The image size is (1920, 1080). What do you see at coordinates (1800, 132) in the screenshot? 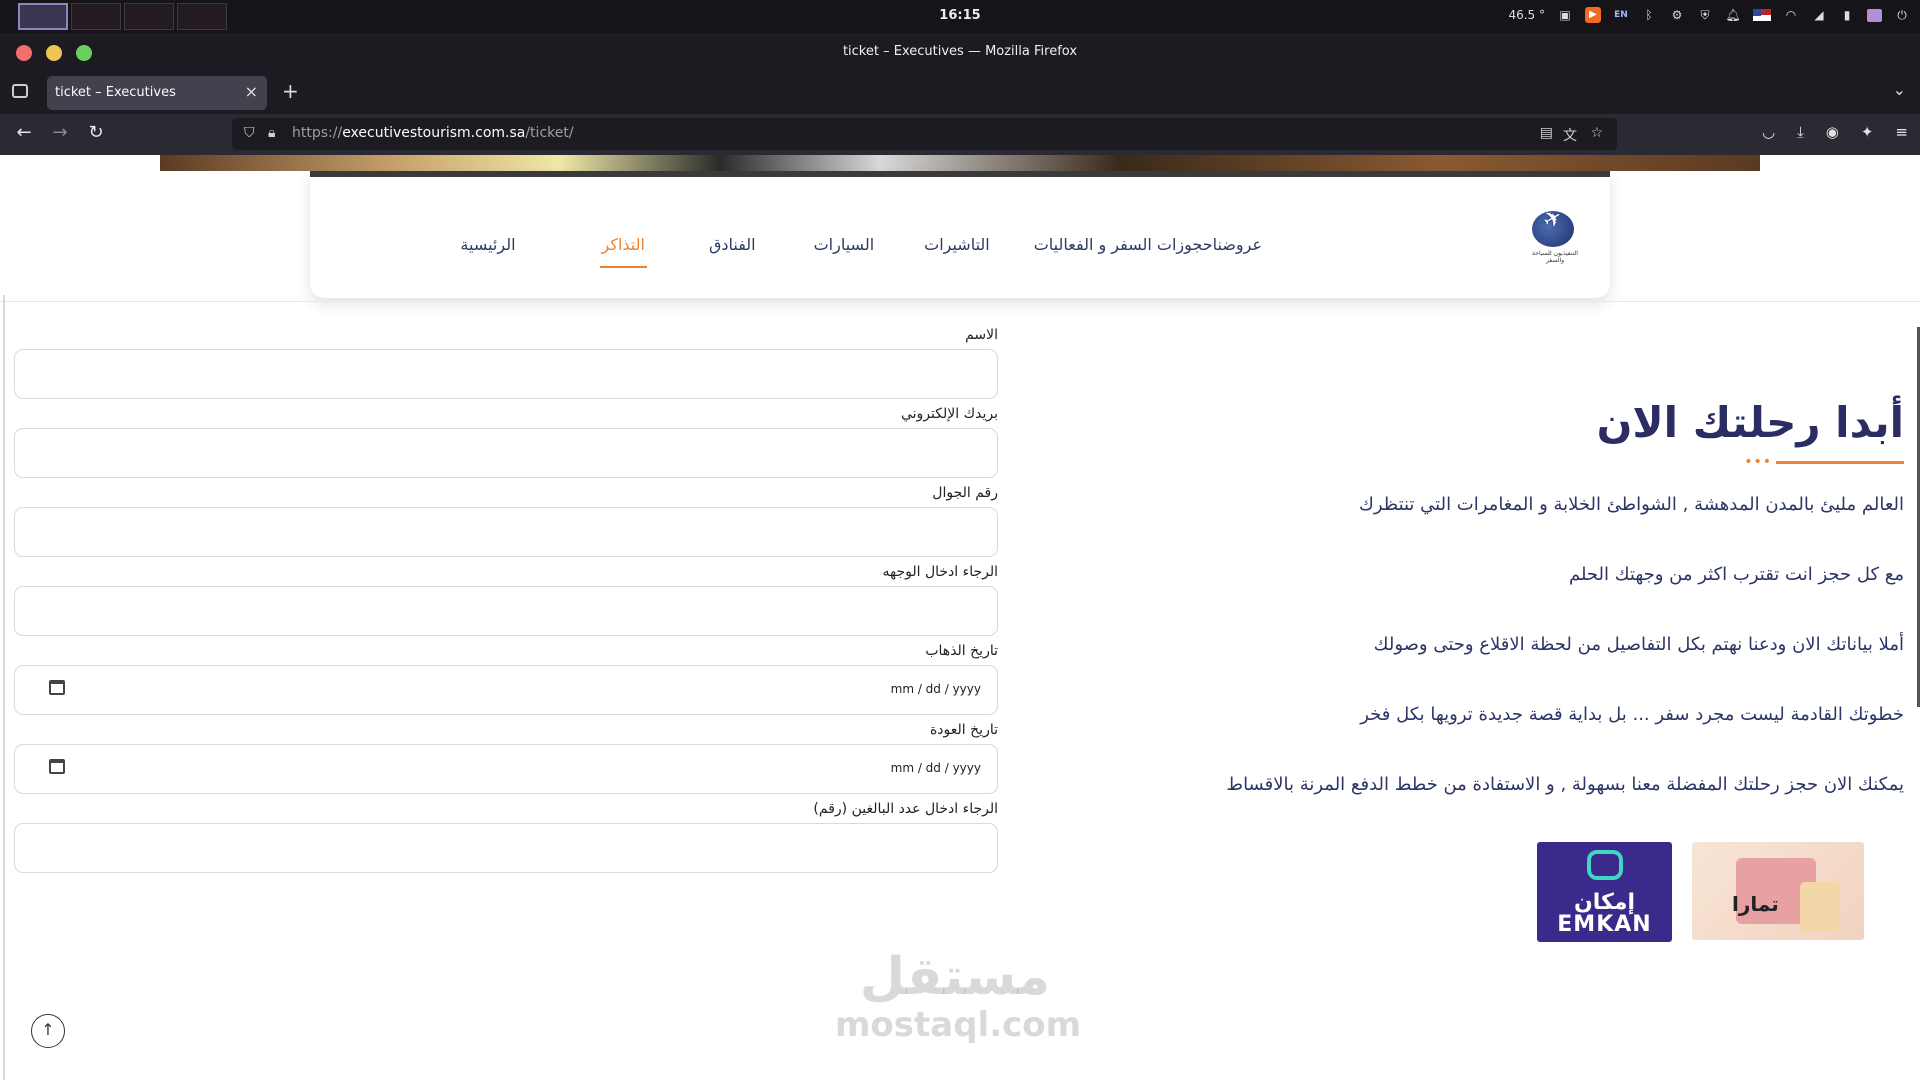
I see `downloads-icon: ⤓` at bounding box center [1800, 132].